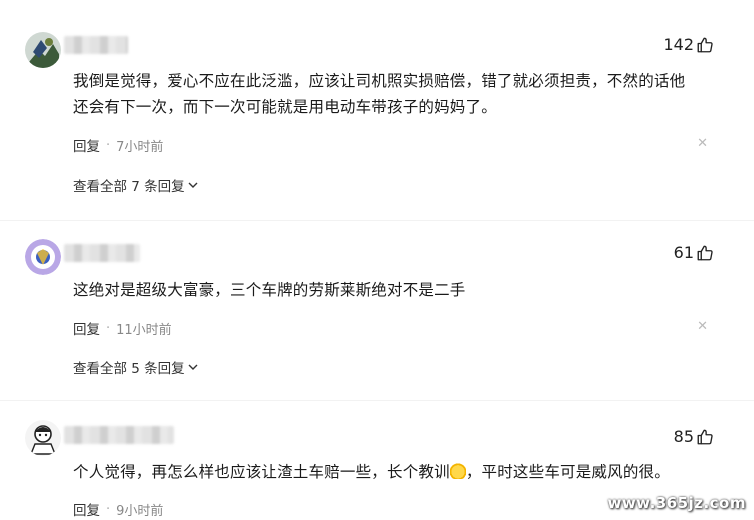 The height and width of the screenshot is (520, 754). I want to click on emoji-face-icon, so click(457, 471).